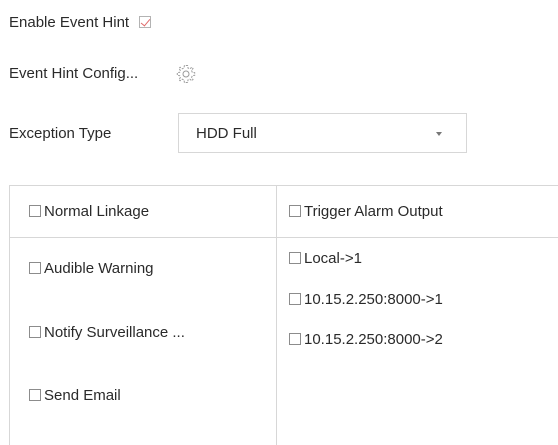 This screenshot has width=558, height=445. What do you see at coordinates (373, 211) in the screenshot?
I see `trigger-alarm-output-label: Trigger Alarm Output` at bounding box center [373, 211].